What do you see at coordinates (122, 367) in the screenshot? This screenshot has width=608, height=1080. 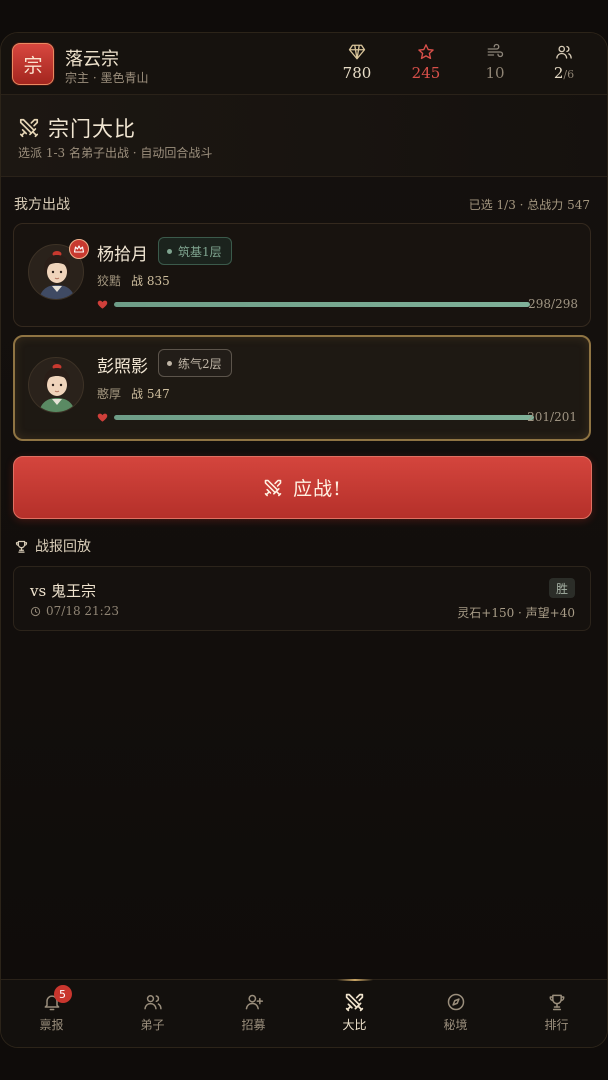 I see `fighter-name: 彭照影` at bounding box center [122, 367].